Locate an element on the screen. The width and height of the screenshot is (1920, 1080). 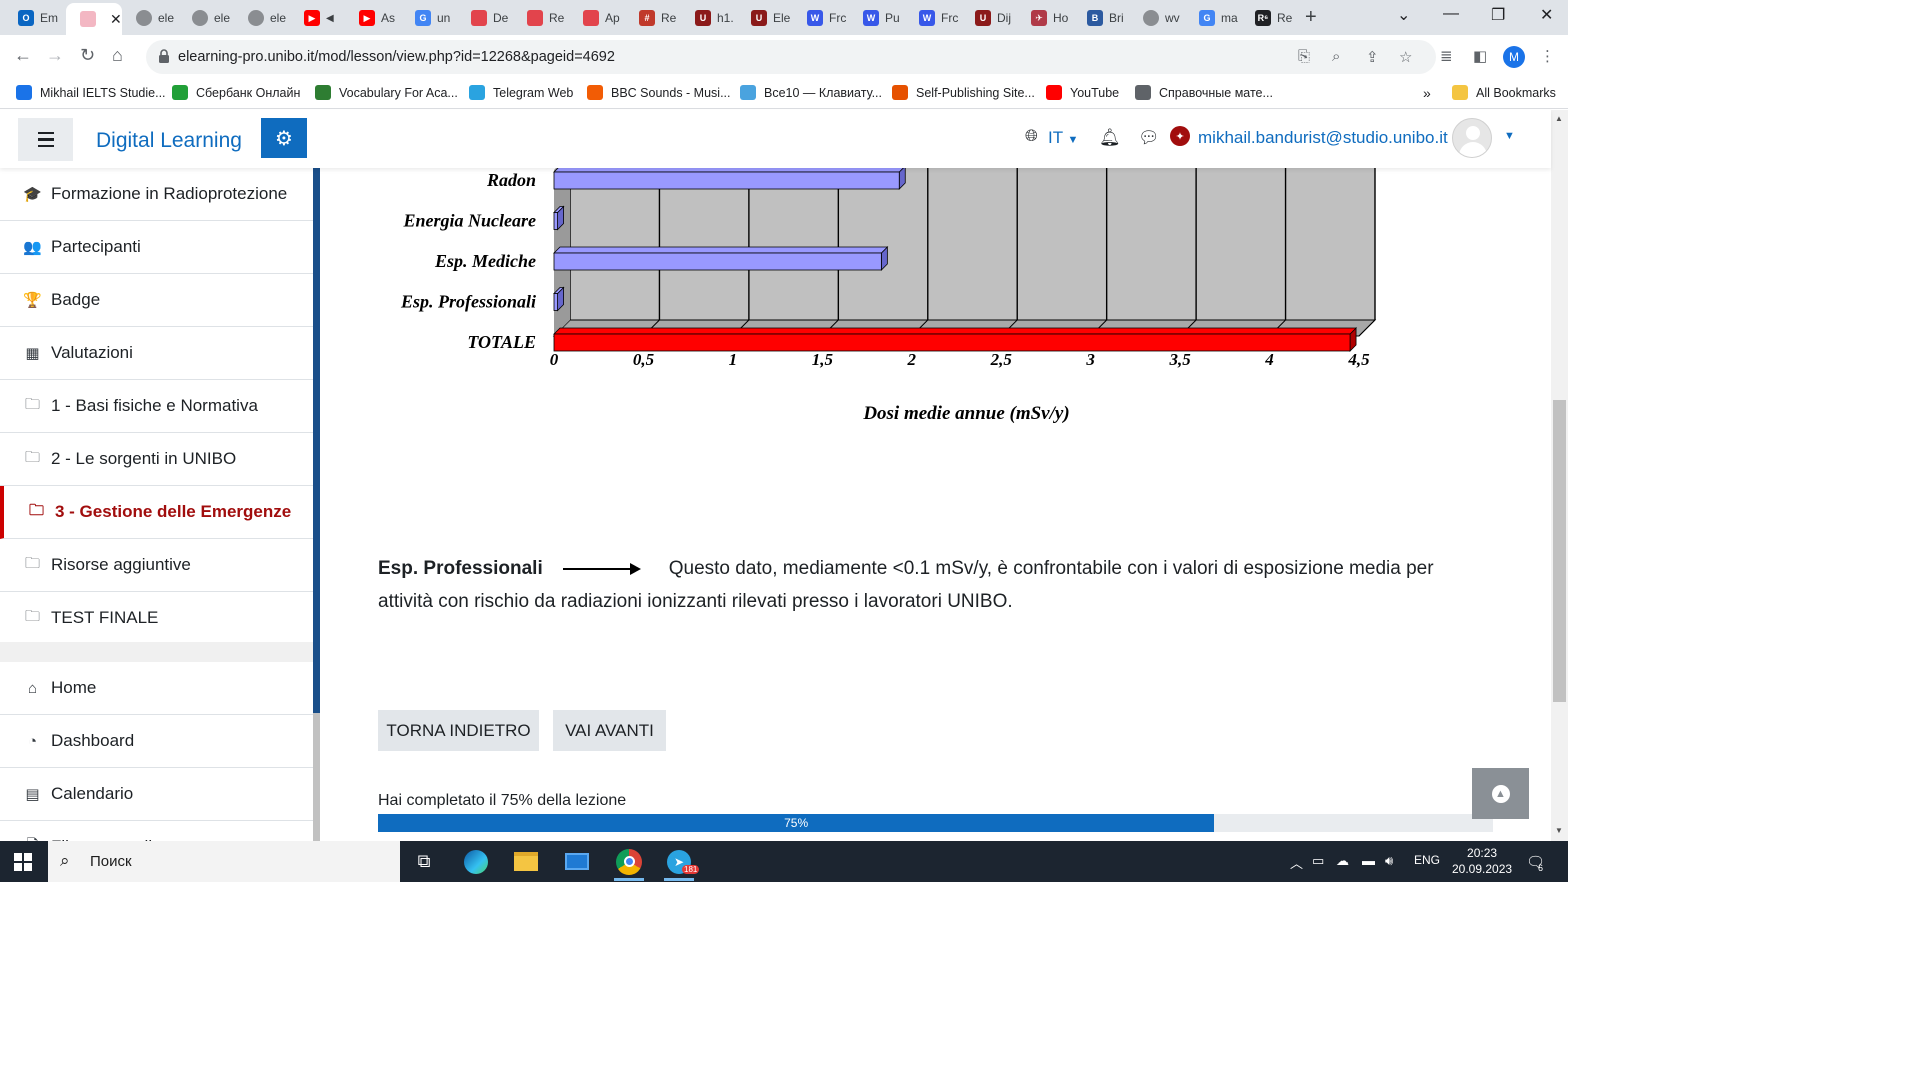
drawer-item: 🗀 1 - Basi fisiche e Normativa is located at coordinates (156, 406).